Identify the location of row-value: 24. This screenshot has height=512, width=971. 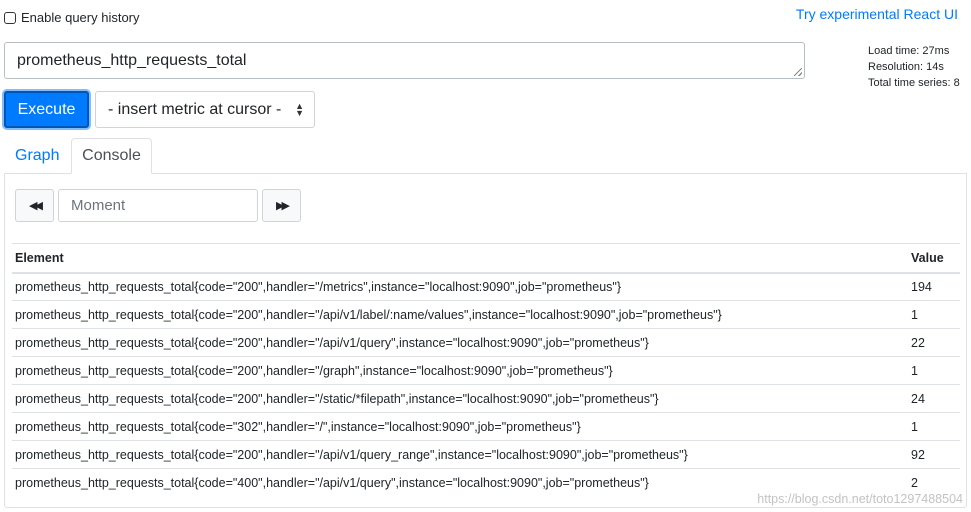
(934, 398).